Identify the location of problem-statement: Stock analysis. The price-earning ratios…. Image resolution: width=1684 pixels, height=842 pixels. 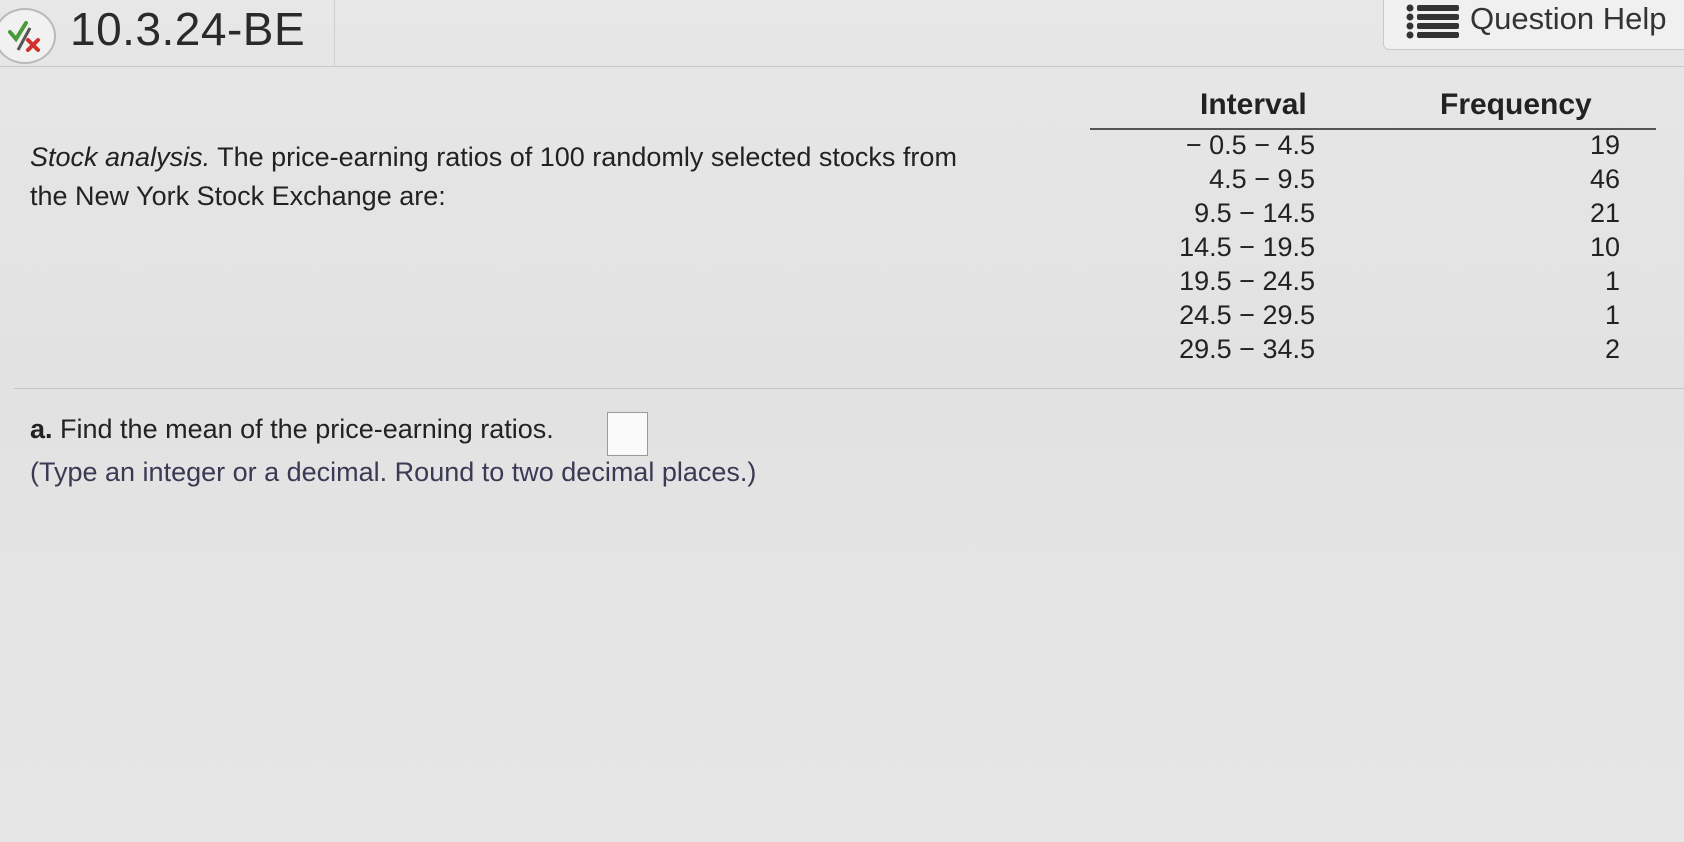
(550, 177).